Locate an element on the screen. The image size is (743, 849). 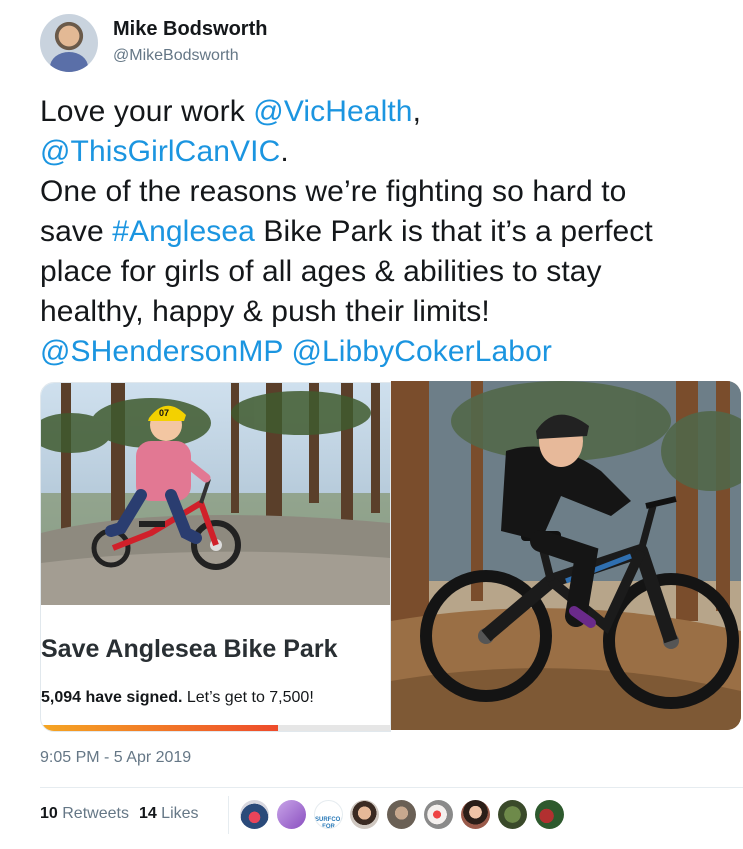
tweet-text-segment: healthy, happy & push their limits! is located at coordinates (265, 311).